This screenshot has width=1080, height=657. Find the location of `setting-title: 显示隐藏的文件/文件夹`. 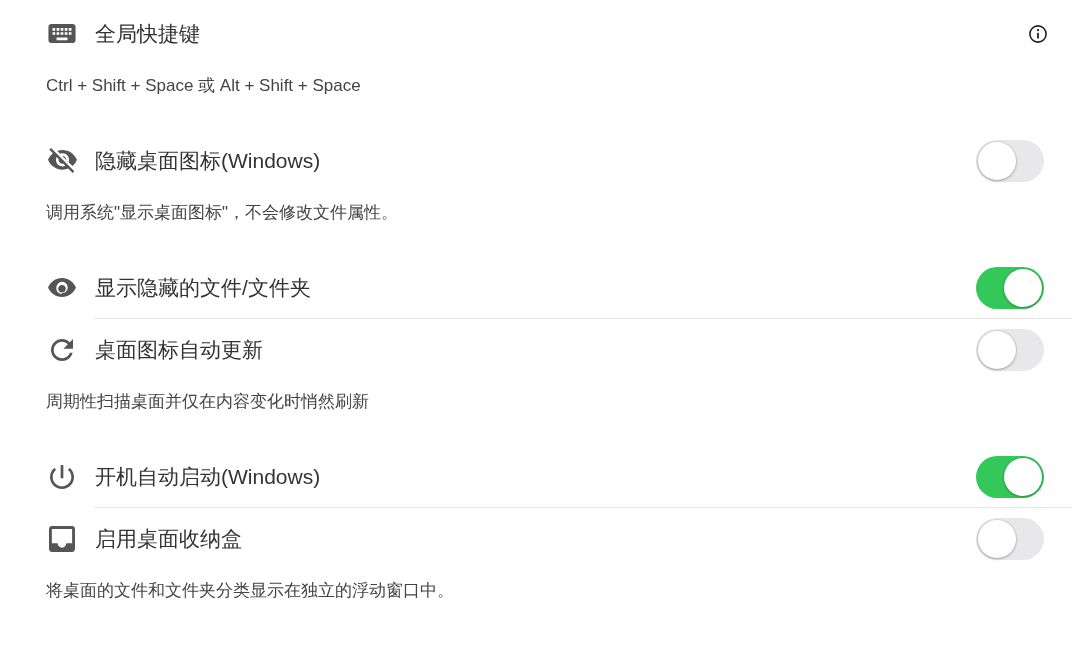

setting-title: 显示隐藏的文件/文件夹 is located at coordinates (203, 287).